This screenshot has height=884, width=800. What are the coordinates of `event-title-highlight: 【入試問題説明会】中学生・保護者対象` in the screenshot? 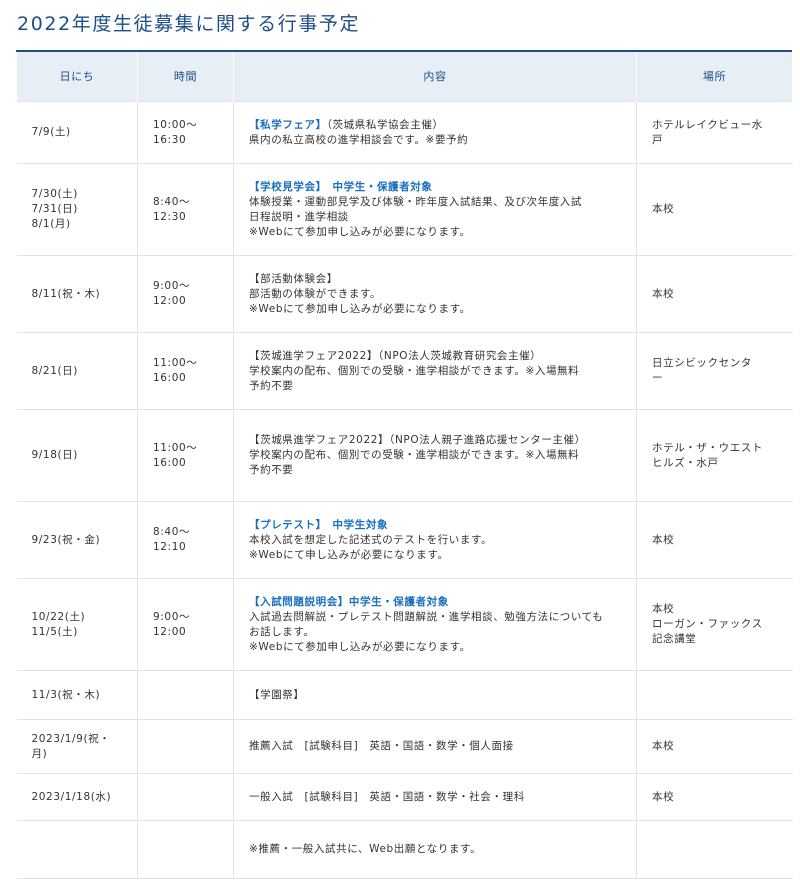 It's located at (349, 601).